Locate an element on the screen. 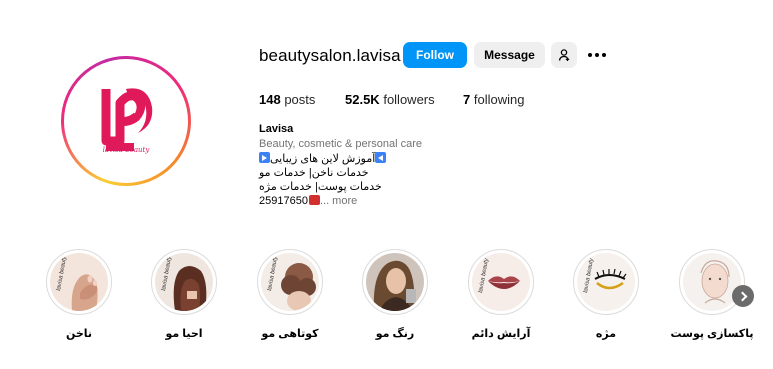 This screenshot has height=369, width=773. logo-caption: lavisa beauty is located at coordinates (126, 150).